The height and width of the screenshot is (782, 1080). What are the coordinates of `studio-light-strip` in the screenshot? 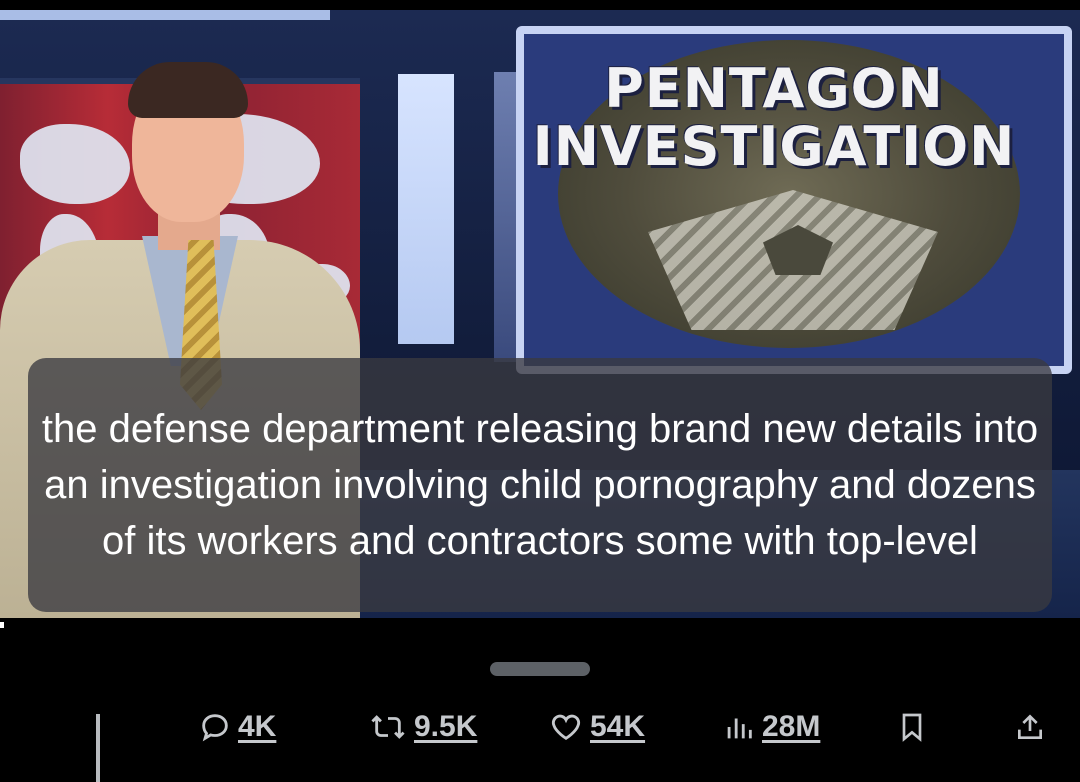 It's located at (165, 15).